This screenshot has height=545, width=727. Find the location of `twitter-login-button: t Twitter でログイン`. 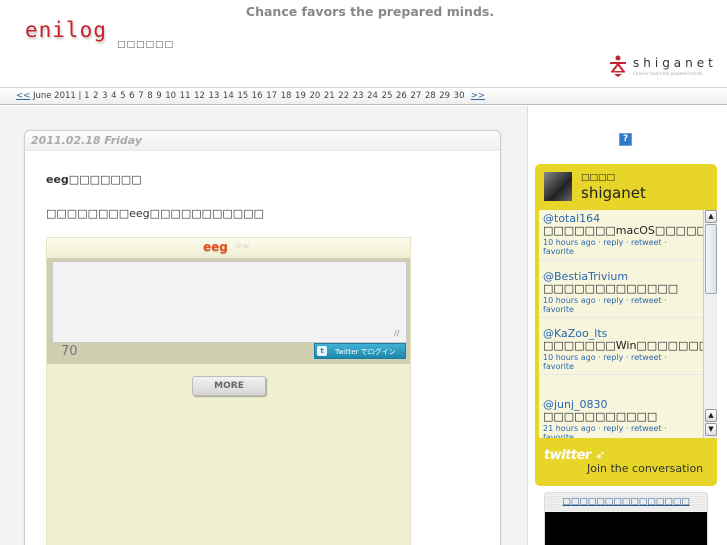

twitter-login-button: t Twitter でログイン is located at coordinates (360, 351).